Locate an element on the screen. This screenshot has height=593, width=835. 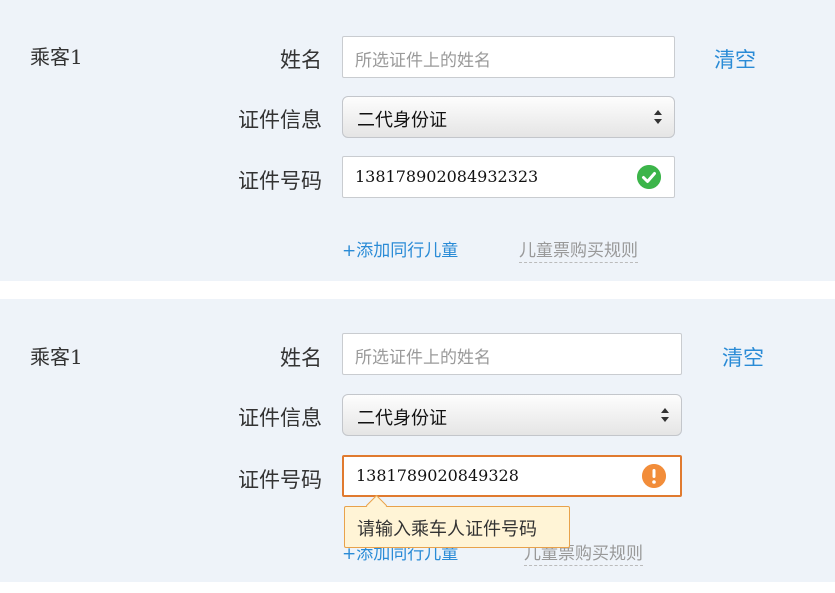
child-rules-link: 儿童票购买规则 is located at coordinates (578, 249).